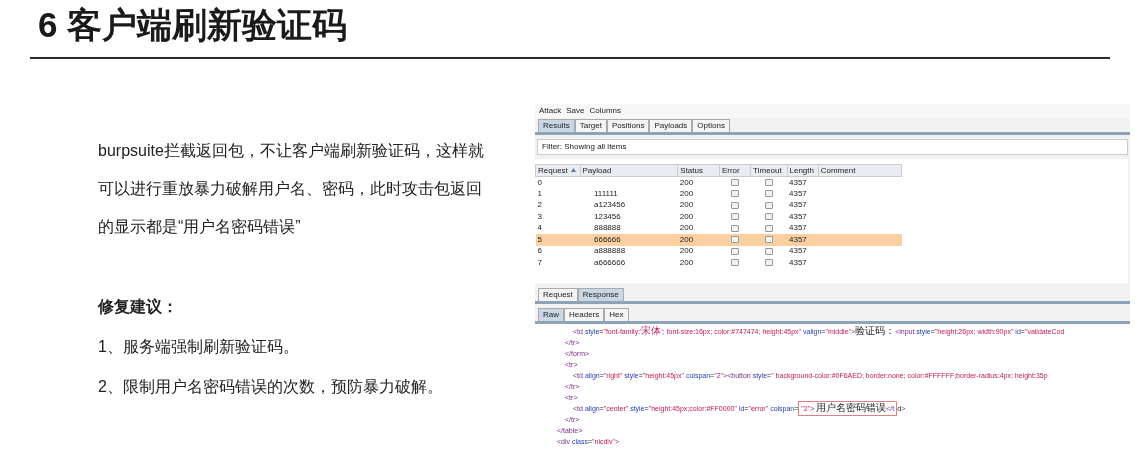 The width and height of the screenshot is (1136, 452). I want to click on tab: Raw, so click(551, 314).